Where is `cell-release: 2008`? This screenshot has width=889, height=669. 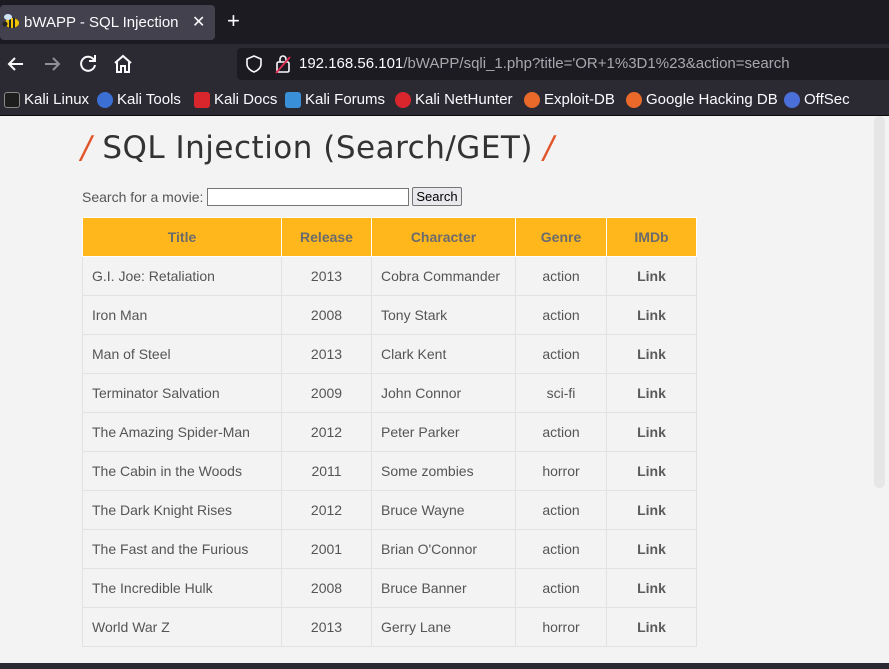 cell-release: 2008 is located at coordinates (326, 588).